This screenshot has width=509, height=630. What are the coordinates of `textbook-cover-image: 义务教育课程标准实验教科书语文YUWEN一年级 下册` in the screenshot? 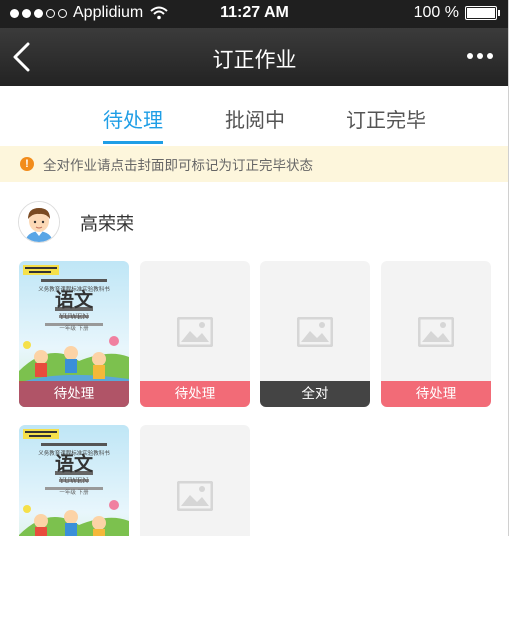 It's located at (74, 480).